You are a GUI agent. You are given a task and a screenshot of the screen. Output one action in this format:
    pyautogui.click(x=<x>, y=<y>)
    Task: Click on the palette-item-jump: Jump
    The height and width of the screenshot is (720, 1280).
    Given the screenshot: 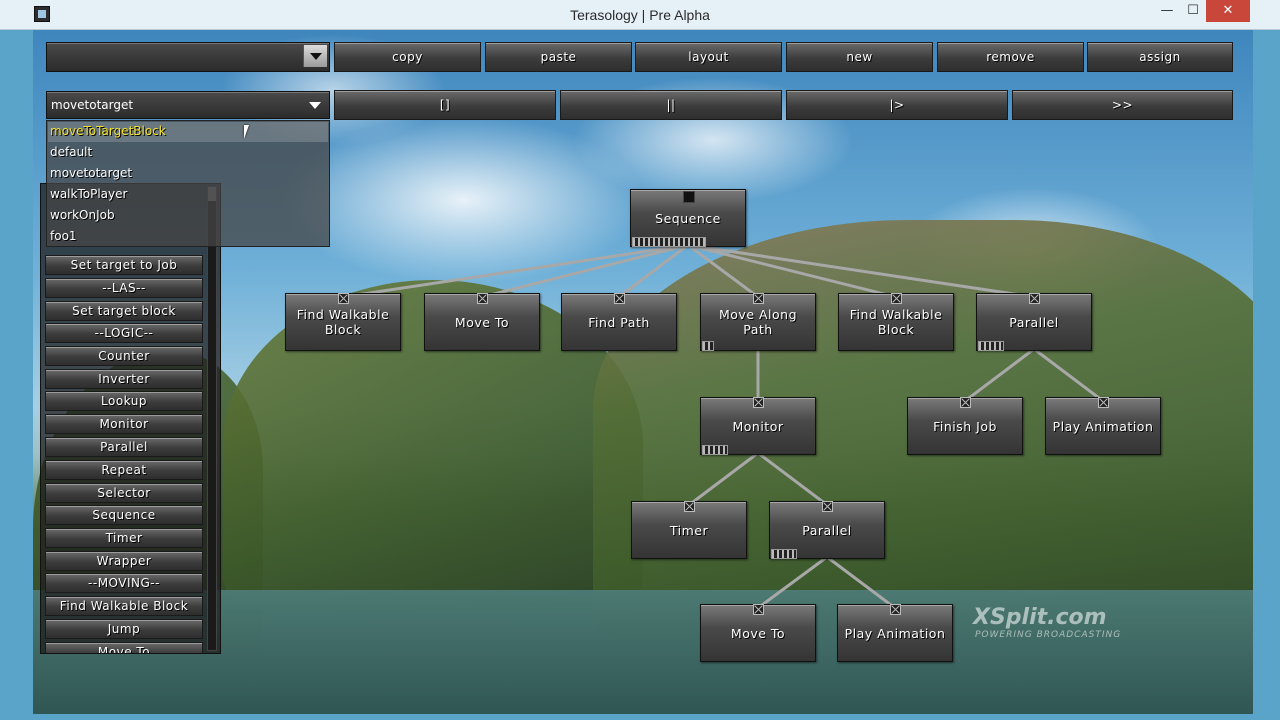 What is the action you would take?
    pyautogui.click(x=124, y=629)
    